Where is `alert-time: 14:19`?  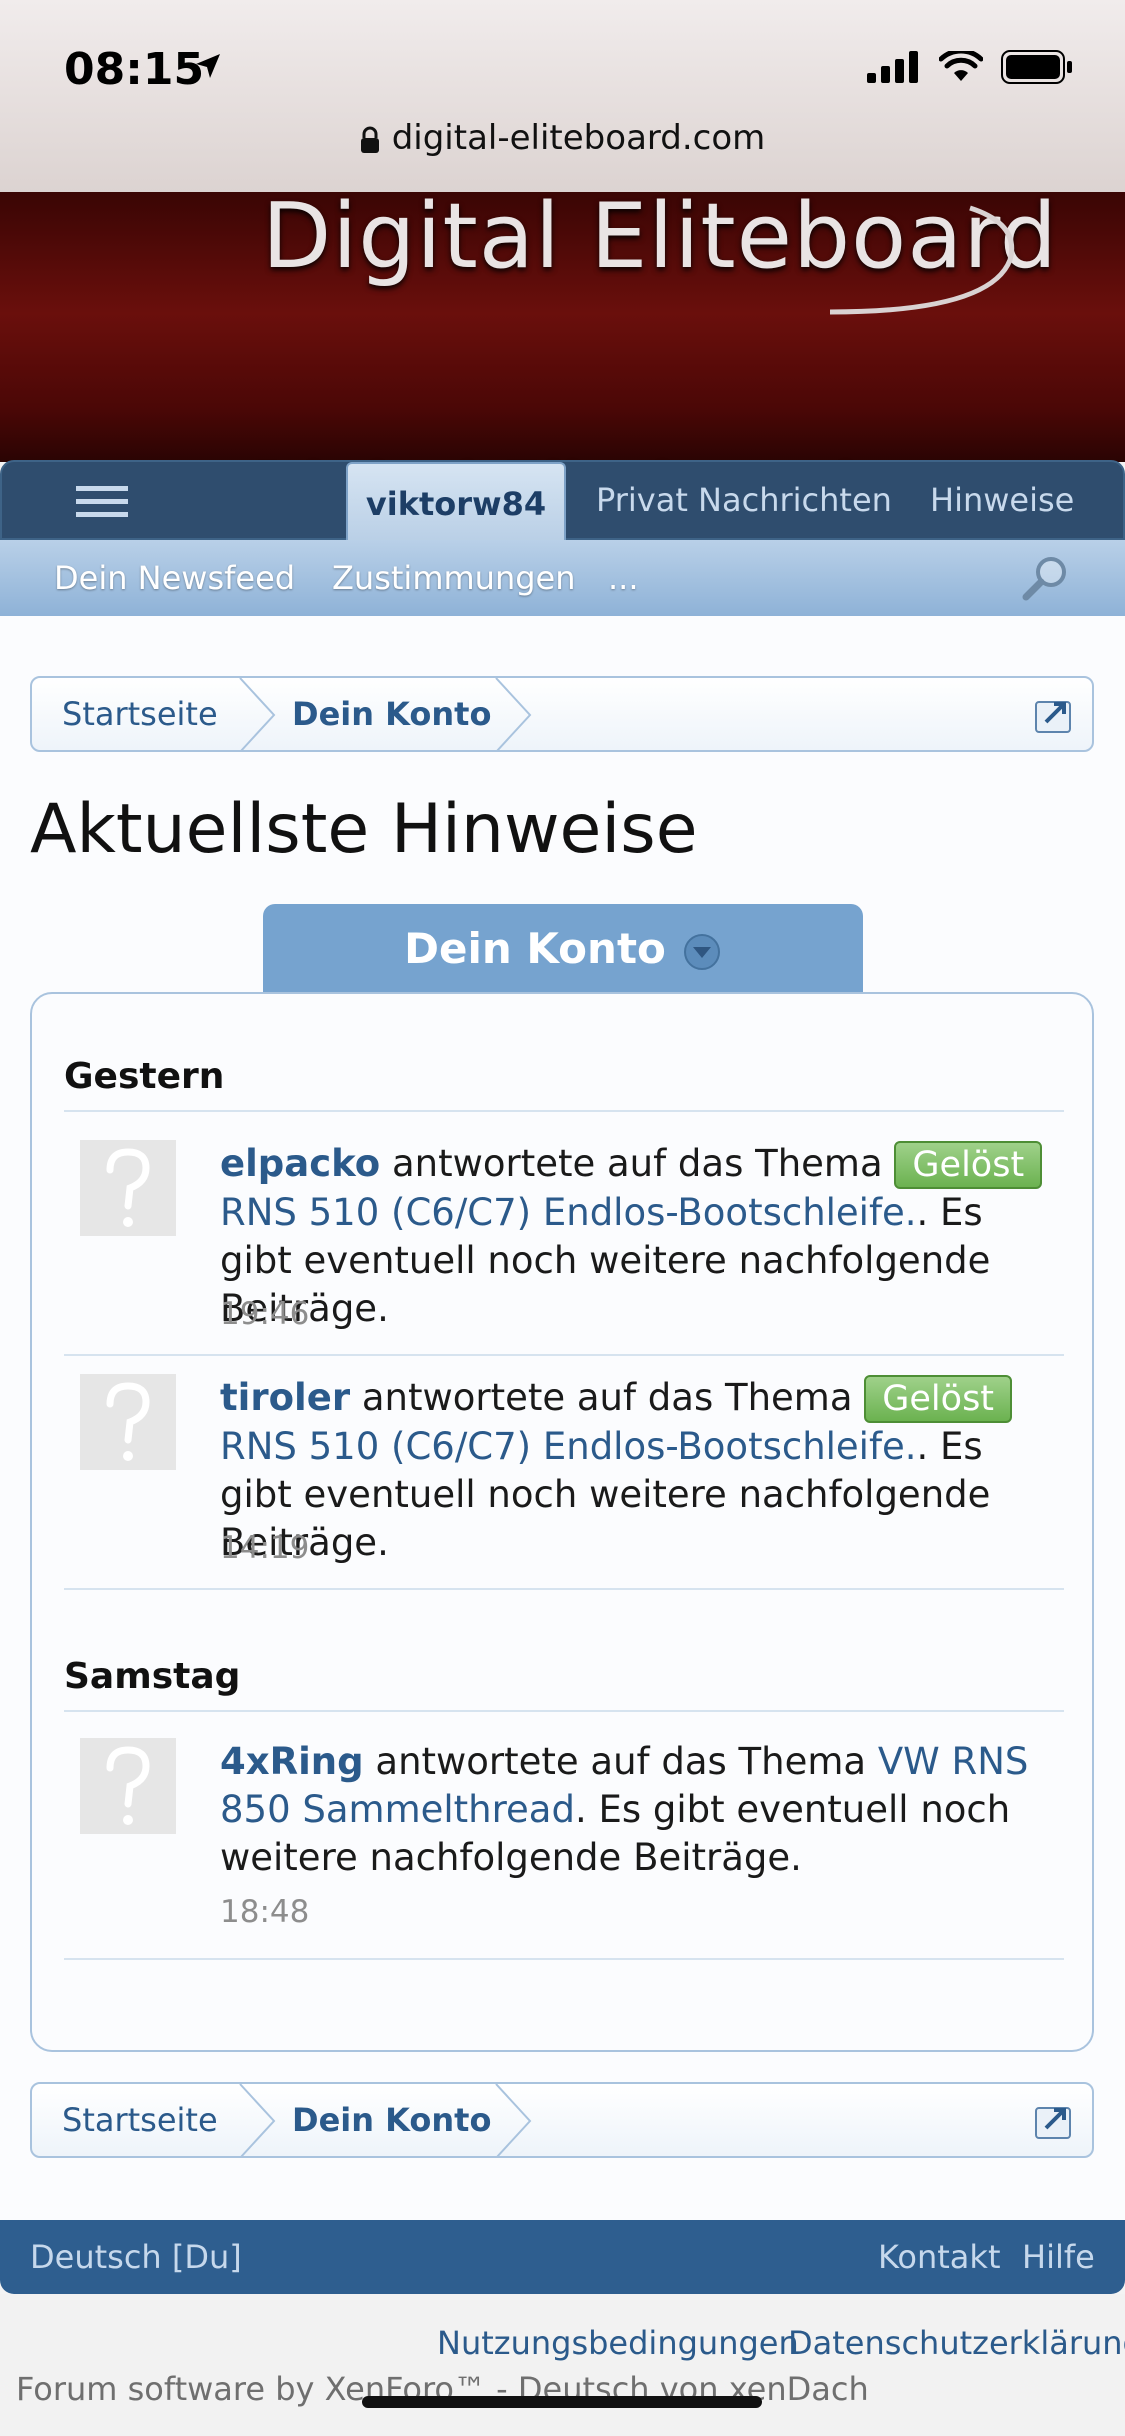
alert-time: 14:19 is located at coordinates (265, 1548).